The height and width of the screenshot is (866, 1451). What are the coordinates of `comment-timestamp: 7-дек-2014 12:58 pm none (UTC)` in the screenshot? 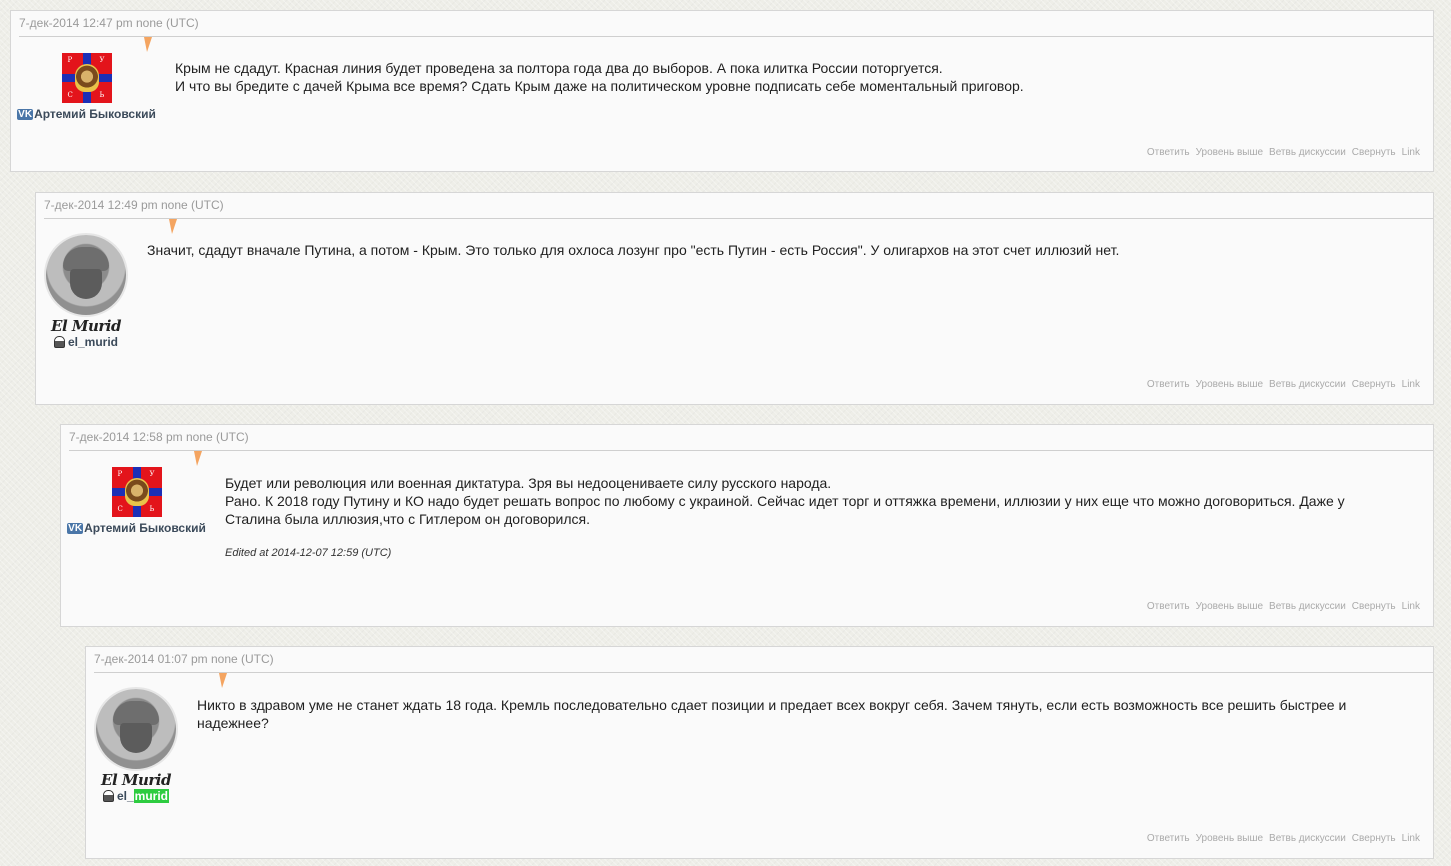 It's located at (751, 438).